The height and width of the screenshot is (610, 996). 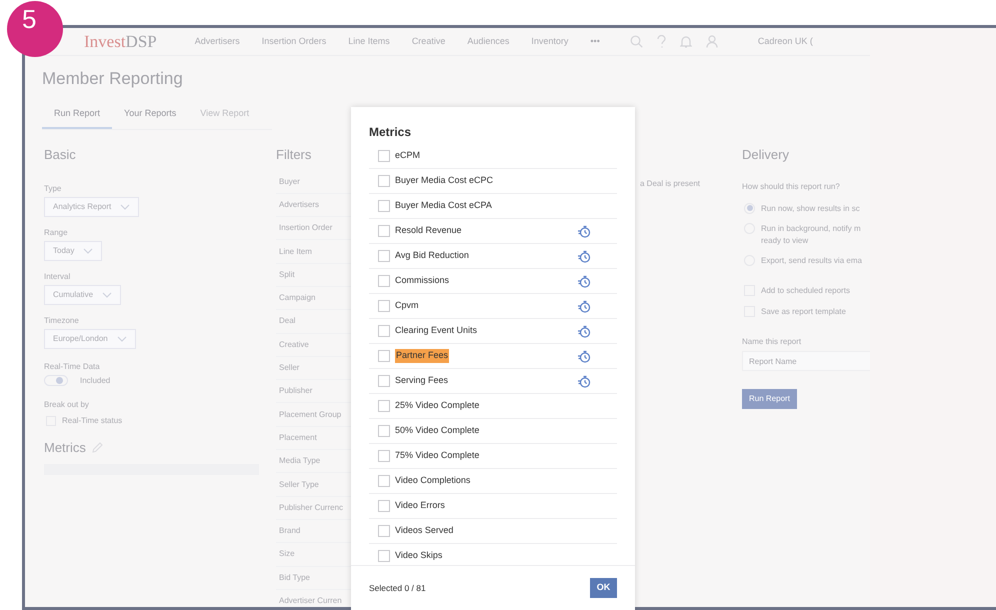 I want to click on dialog-title: Metrics, so click(x=390, y=132).